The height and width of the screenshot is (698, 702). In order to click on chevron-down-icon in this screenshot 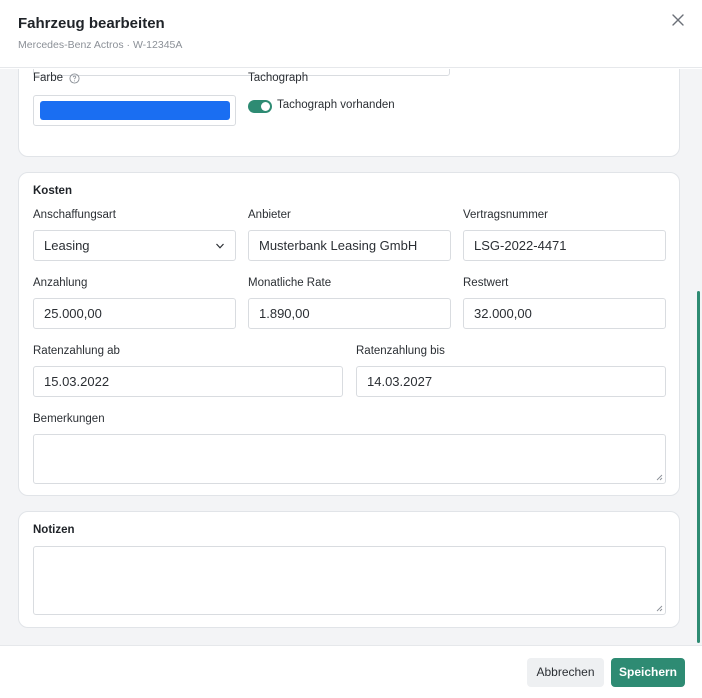, I will do `click(220, 246)`.